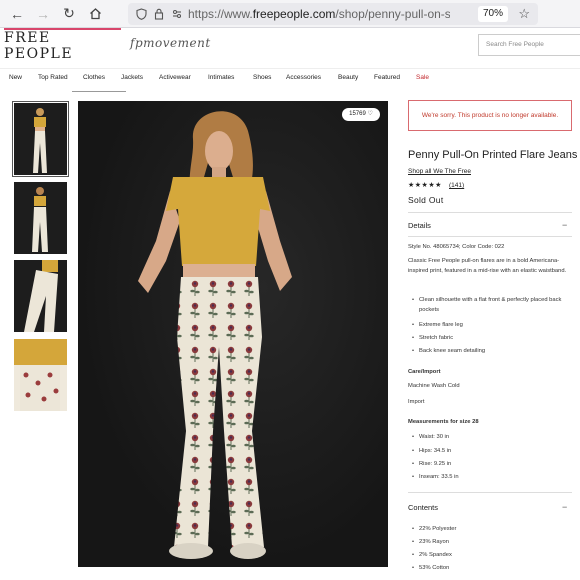 The width and height of the screenshot is (580, 580). Describe the element at coordinates (424, 372) in the screenshot. I see `care-heading: Care/Import` at that location.